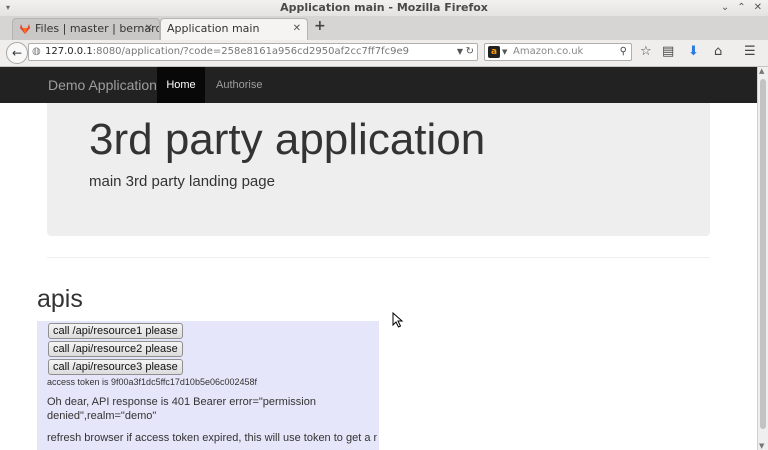 The image size is (768, 450). What do you see at coordinates (181, 85) in the screenshot?
I see `nav-home: Home` at bounding box center [181, 85].